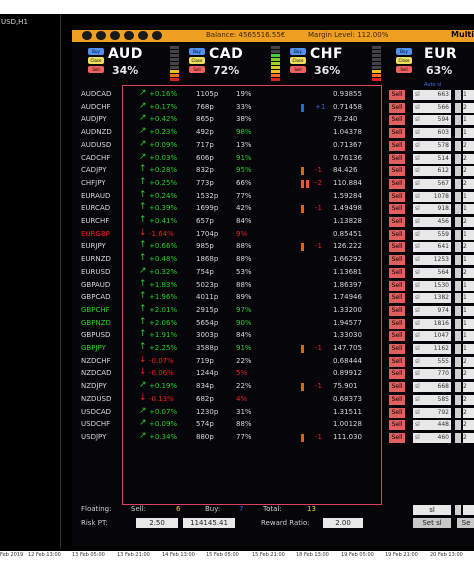 The image size is (474, 579). Describe the element at coordinates (298, 51) in the screenshot. I see `chf-buy-button: Buy` at that location.